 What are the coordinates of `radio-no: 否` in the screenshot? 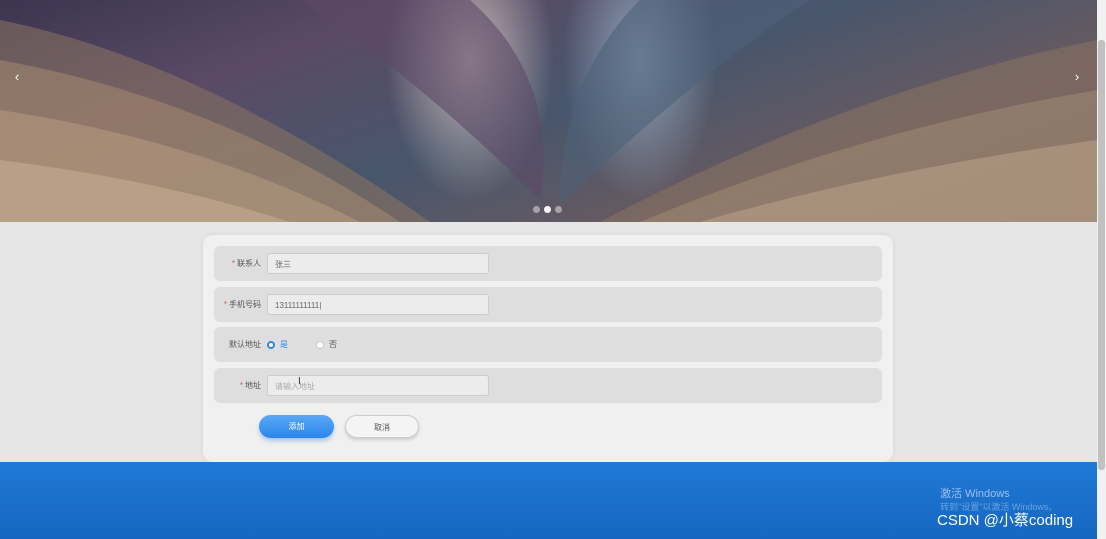 It's located at (326, 344).